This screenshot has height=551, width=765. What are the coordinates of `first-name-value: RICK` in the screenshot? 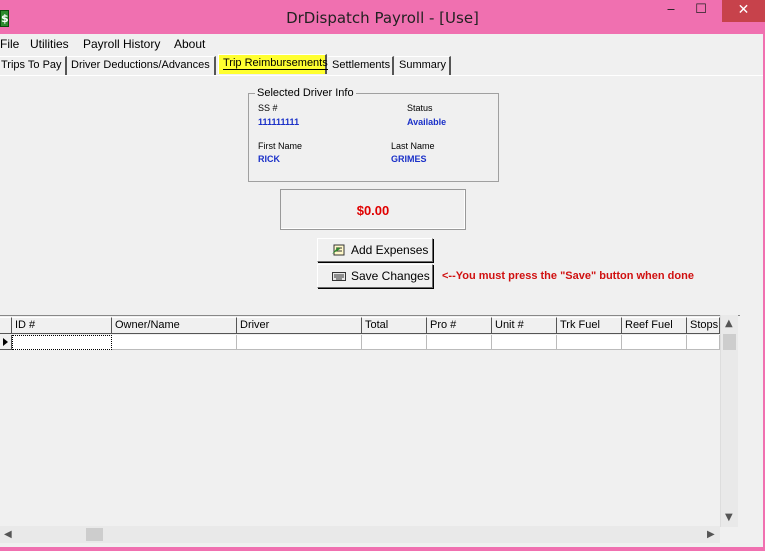 It's located at (269, 159).